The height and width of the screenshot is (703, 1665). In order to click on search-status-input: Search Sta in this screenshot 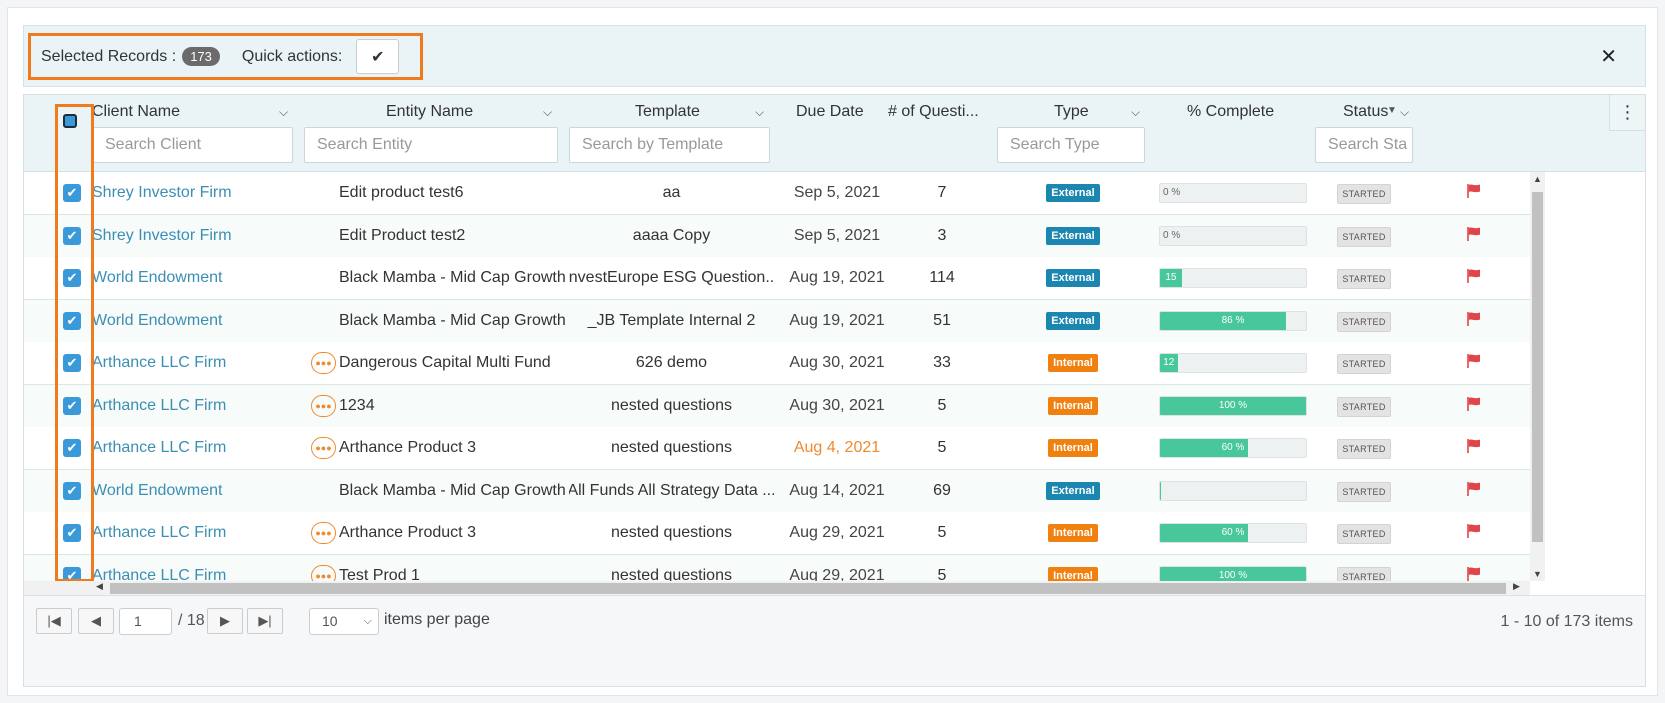, I will do `click(1364, 145)`.